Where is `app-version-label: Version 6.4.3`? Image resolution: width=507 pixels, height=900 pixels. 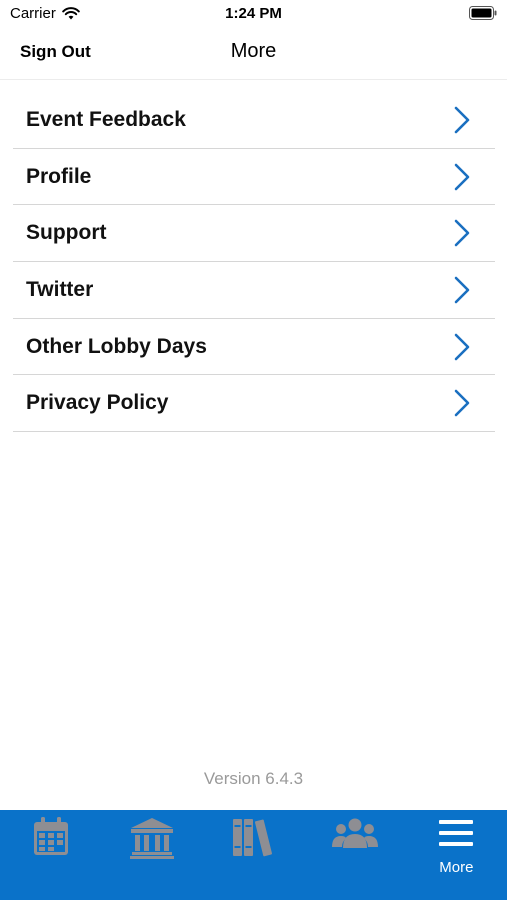 app-version-label: Version 6.4.3 is located at coordinates (253, 778).